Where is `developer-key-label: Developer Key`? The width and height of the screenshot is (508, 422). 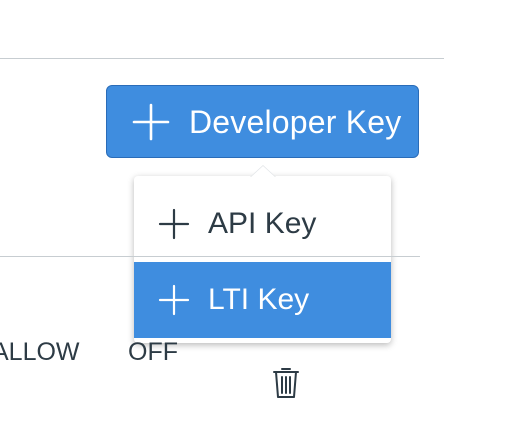 developer-key-label: Developer Key is located at coordinates (295, 121).